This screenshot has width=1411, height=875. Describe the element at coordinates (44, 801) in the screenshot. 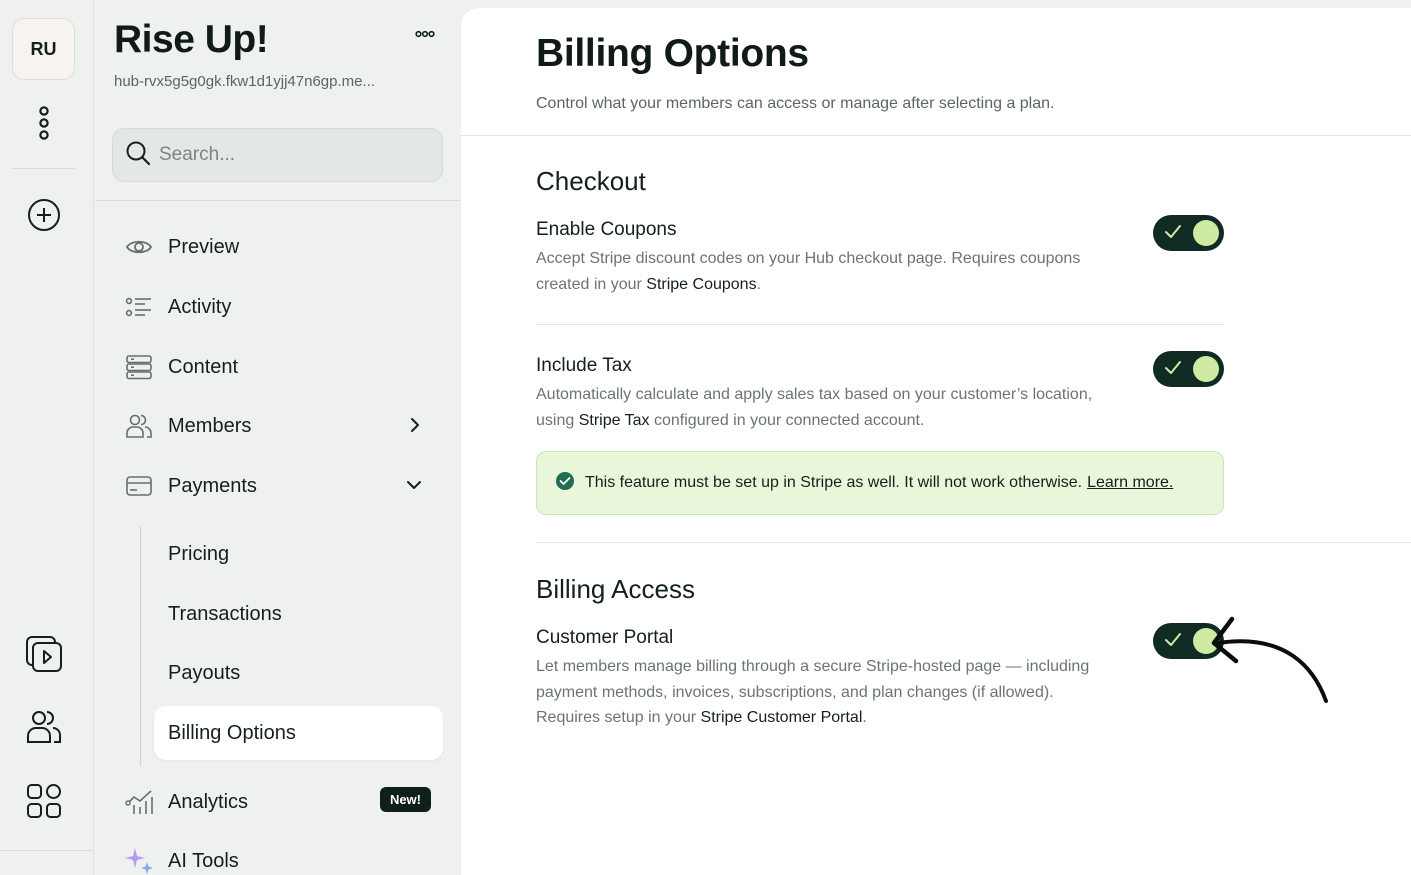

I see `apps-grid-icon` at that location.